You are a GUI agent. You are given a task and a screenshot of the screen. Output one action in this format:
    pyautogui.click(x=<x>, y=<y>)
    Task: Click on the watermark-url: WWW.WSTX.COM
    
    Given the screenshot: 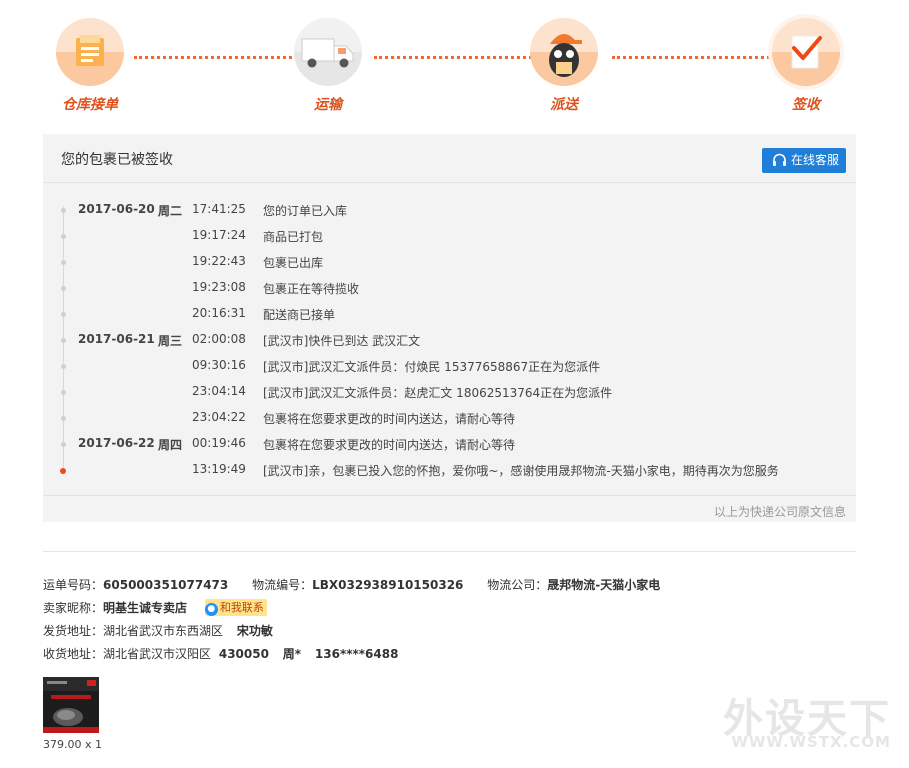 What is the action you would take?
    pyautogui.click(x=811, y=742)
    